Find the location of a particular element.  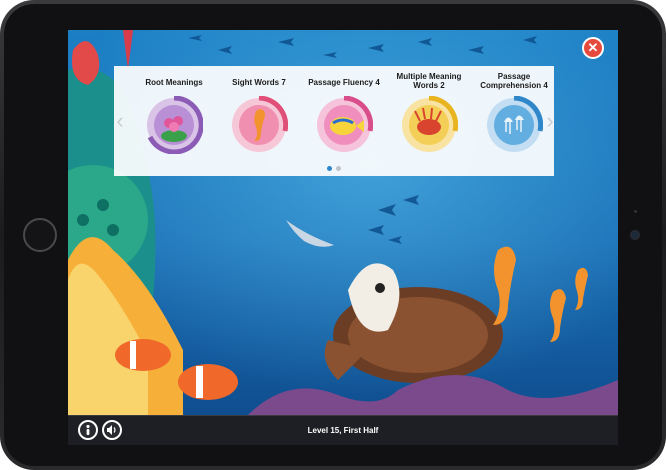

seahorse-icon is located at coordinates (260, 124).